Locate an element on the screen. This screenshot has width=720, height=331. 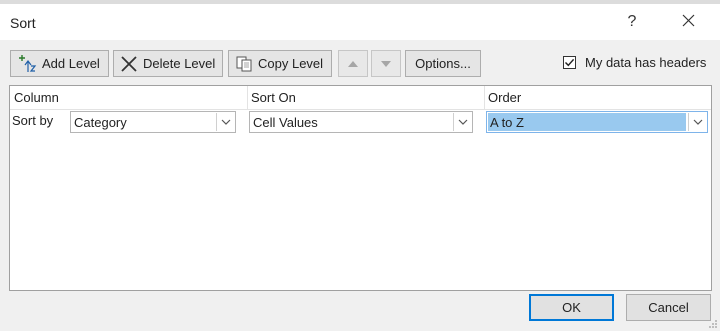
column-select: Category is located at coordinates (153, 122).